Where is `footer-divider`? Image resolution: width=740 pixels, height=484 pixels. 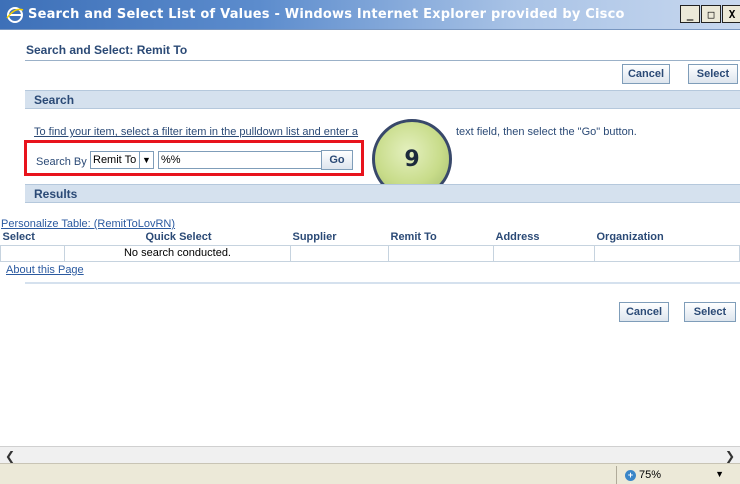 footer-divider is located at coordinates (382, 283).